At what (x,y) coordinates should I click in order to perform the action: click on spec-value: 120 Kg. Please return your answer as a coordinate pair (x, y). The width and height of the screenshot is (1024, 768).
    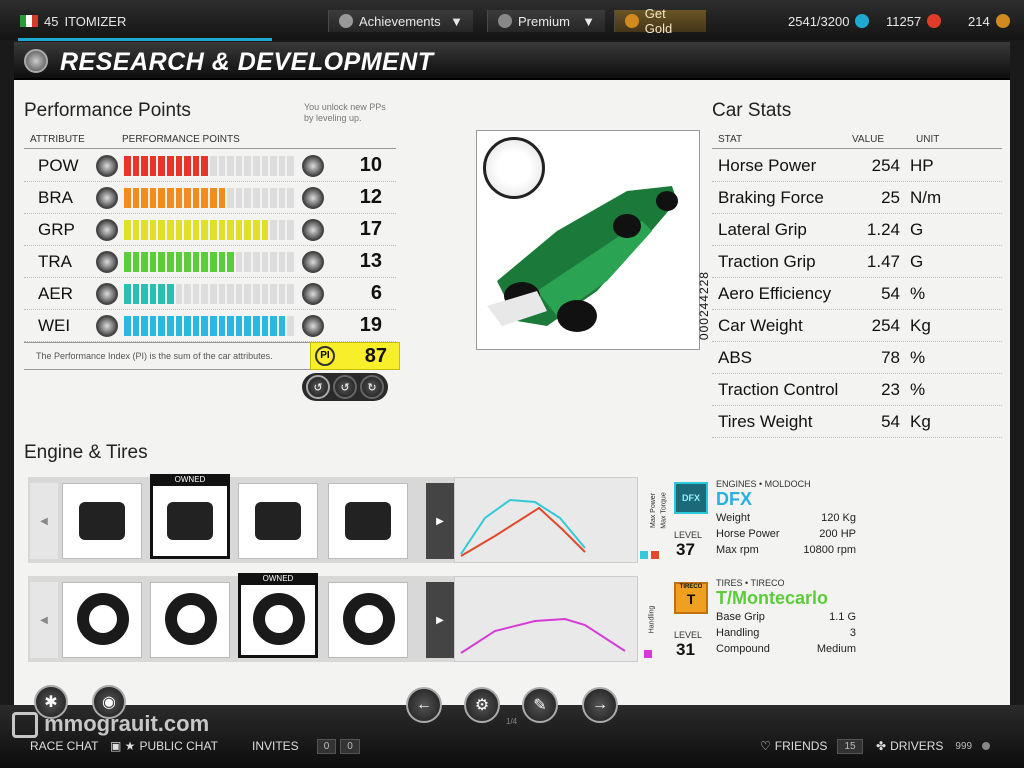
    Looking at the image, I should click on (838, 518).